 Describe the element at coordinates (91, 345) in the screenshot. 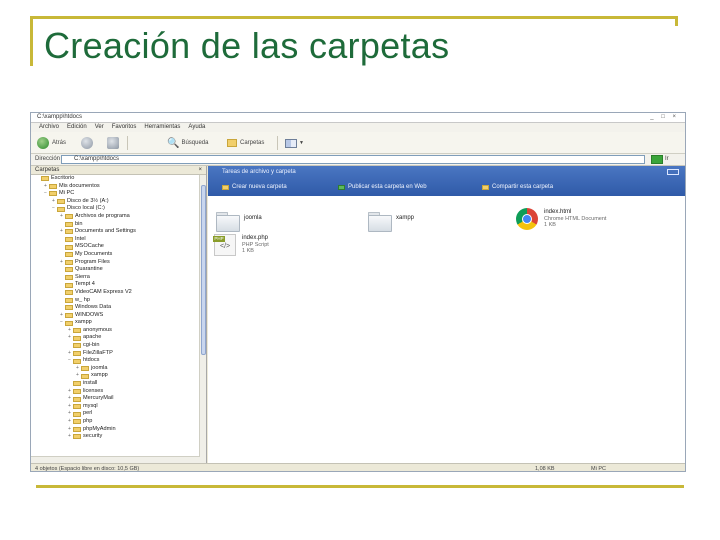

I see `tree-item-label: cgi-bin` at that location.